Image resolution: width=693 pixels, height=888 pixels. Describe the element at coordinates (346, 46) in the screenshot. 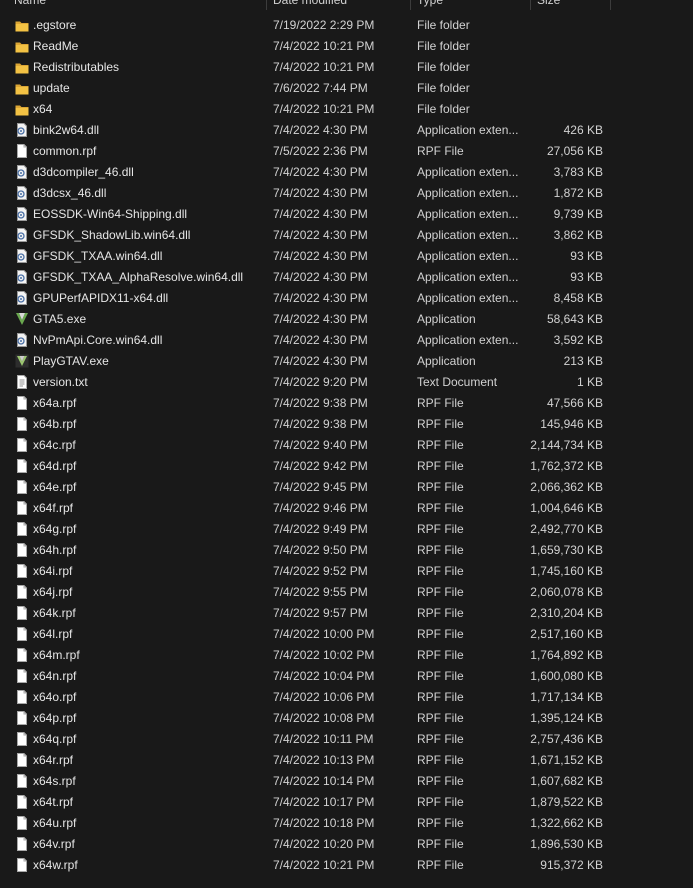

I see `file-row: ReadMe 7/4/2022 10:21 PM File folder` at that location.